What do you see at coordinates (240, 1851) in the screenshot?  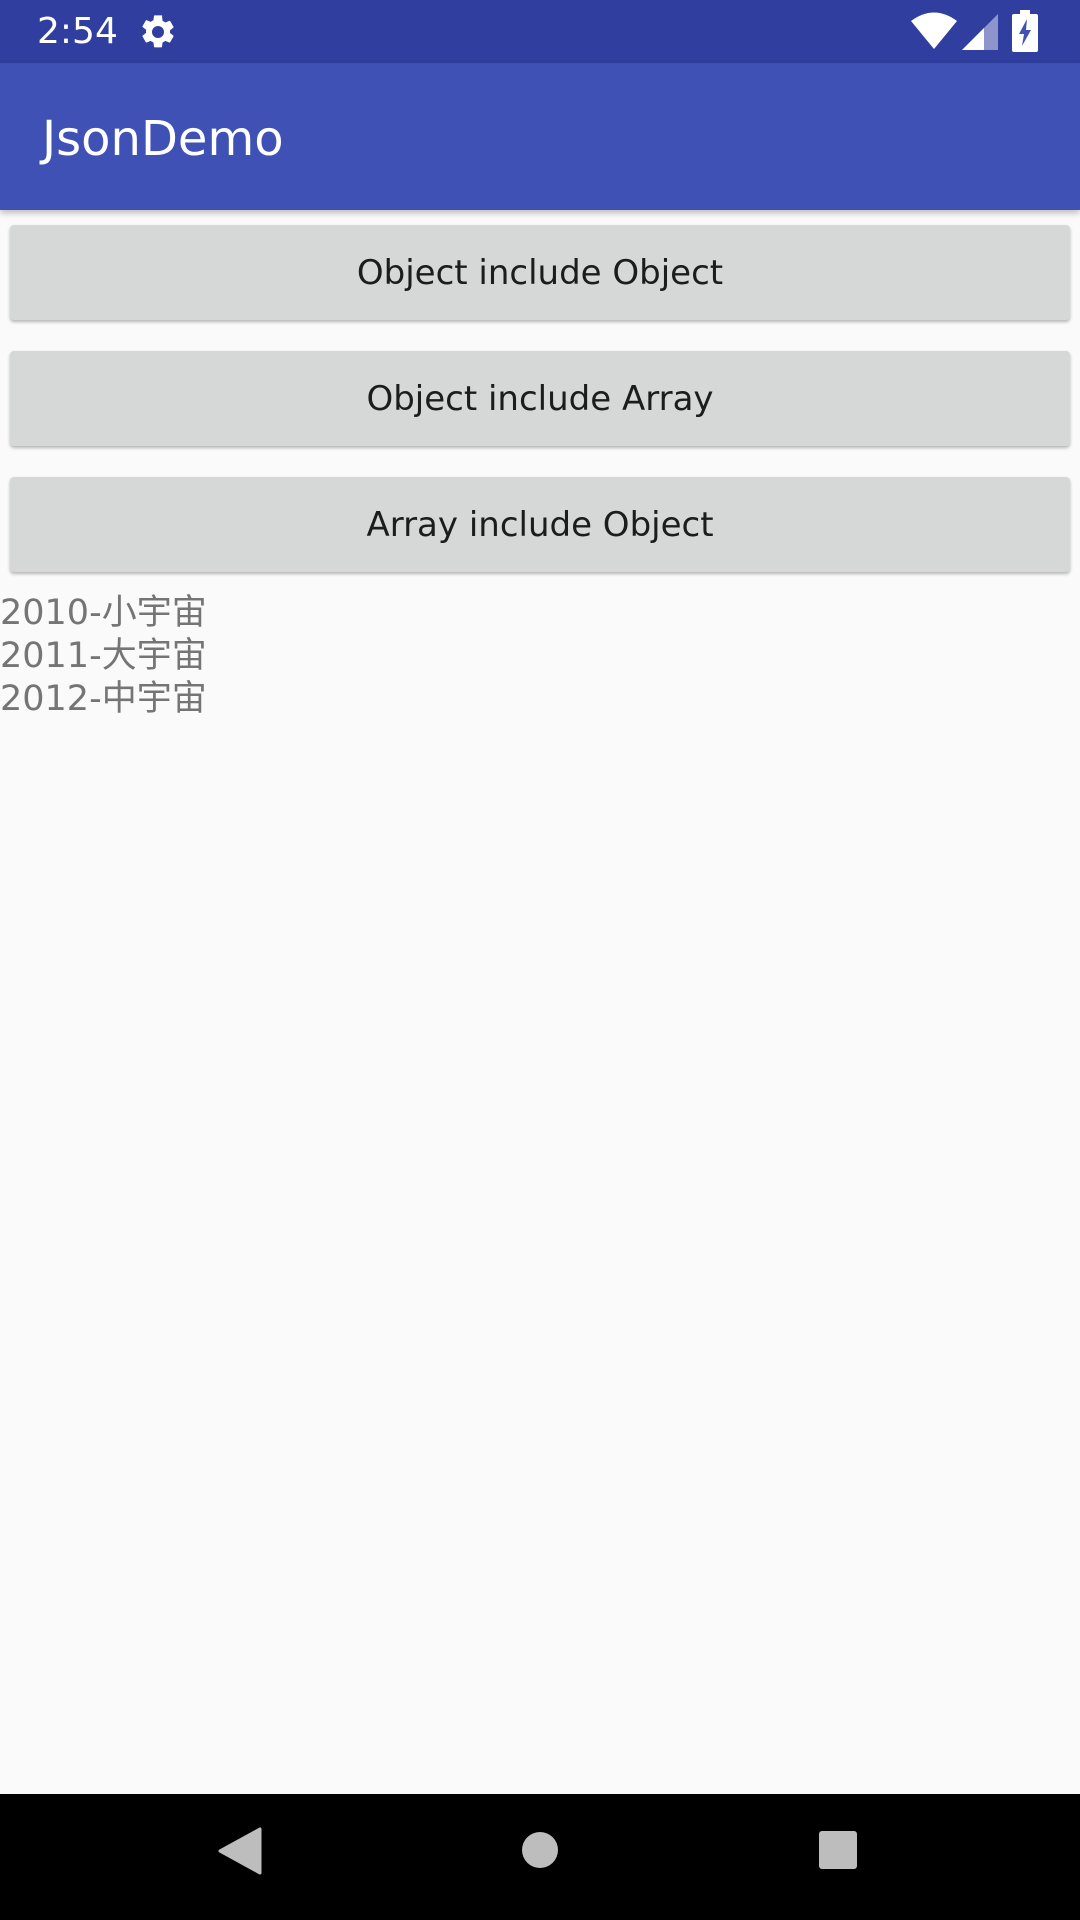 I see `back-icon` at bounding box center [240, 1851].